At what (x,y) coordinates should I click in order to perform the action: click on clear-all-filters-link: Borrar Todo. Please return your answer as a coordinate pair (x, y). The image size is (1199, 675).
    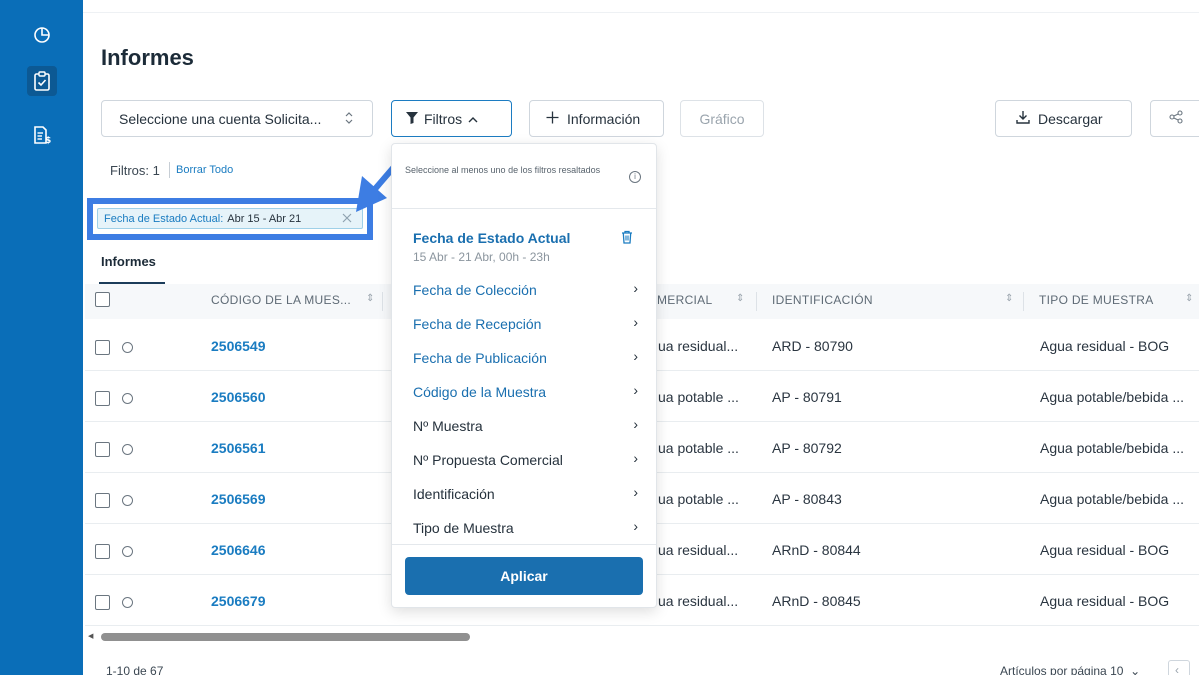
    Looking at the image, I should click on (204, 170).